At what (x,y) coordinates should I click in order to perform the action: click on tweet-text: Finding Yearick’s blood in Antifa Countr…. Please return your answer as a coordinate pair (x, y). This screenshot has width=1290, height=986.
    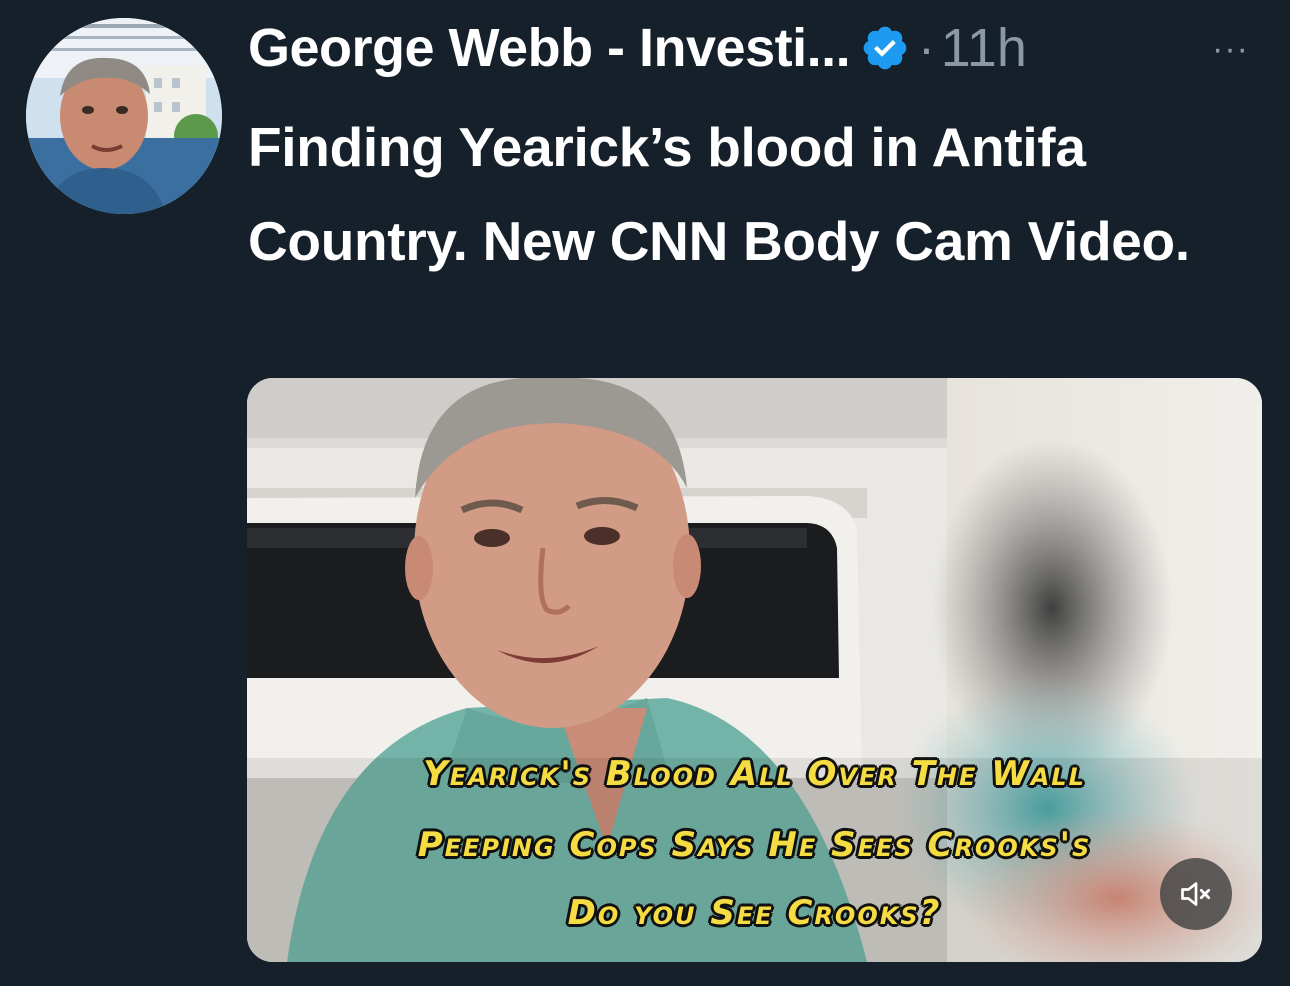
    Looking at the image, I should click on (719, 194).